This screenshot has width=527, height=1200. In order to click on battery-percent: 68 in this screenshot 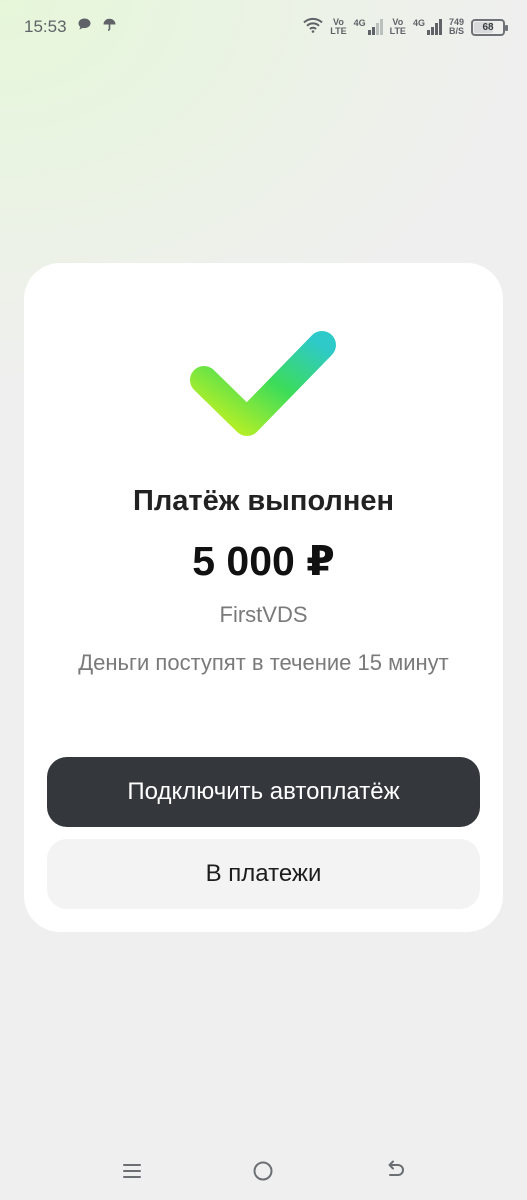, I will do `click(488, 27)`.